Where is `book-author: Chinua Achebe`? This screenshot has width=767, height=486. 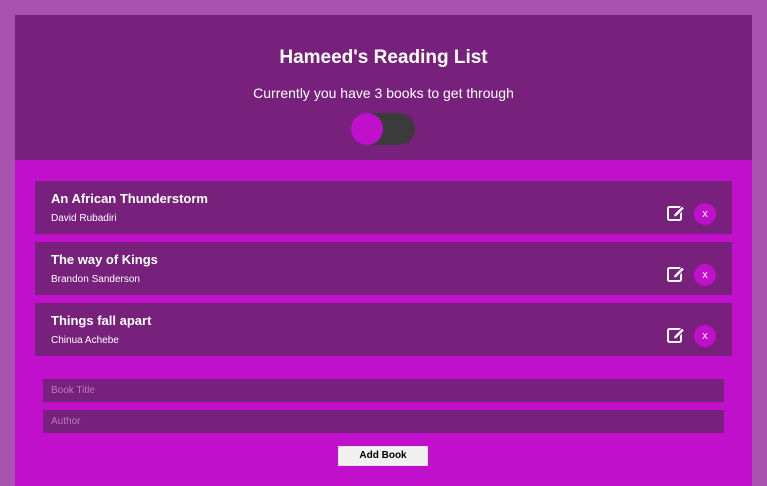
book-author: Chinua Achebe is located at coordinates (85, 340).